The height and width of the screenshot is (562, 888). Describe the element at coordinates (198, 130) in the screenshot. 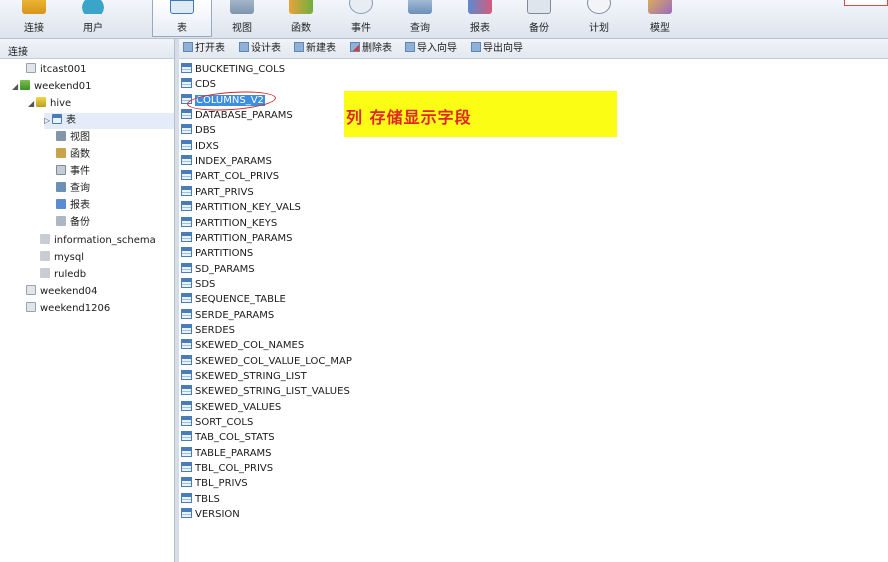

I see `table-row: DBS` at that location.